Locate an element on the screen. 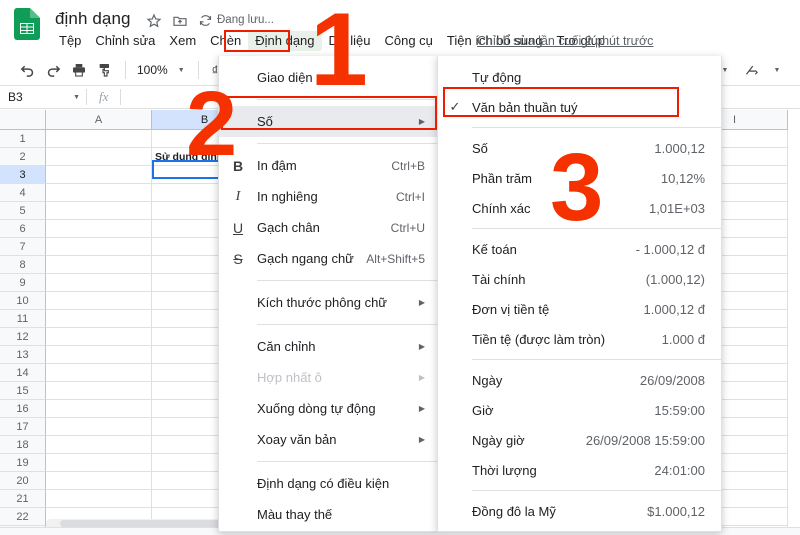  number-format-item-9: Đơn vị tiền tệ 1.000,12 đ is located at coordinates (579, 309).